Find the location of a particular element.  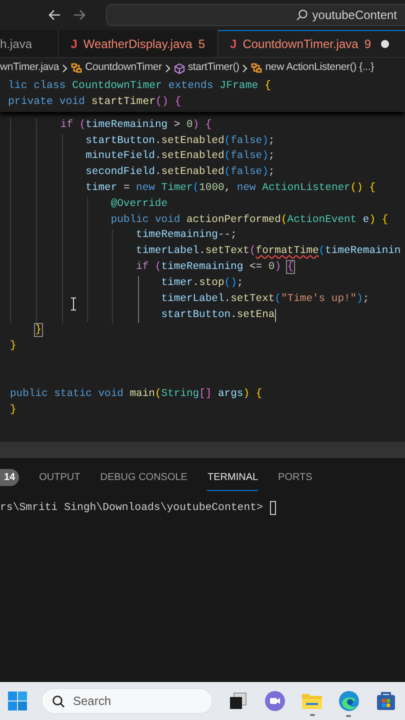

breadcrumb-item: wnTimer.java is located at coordinates (30, 68).